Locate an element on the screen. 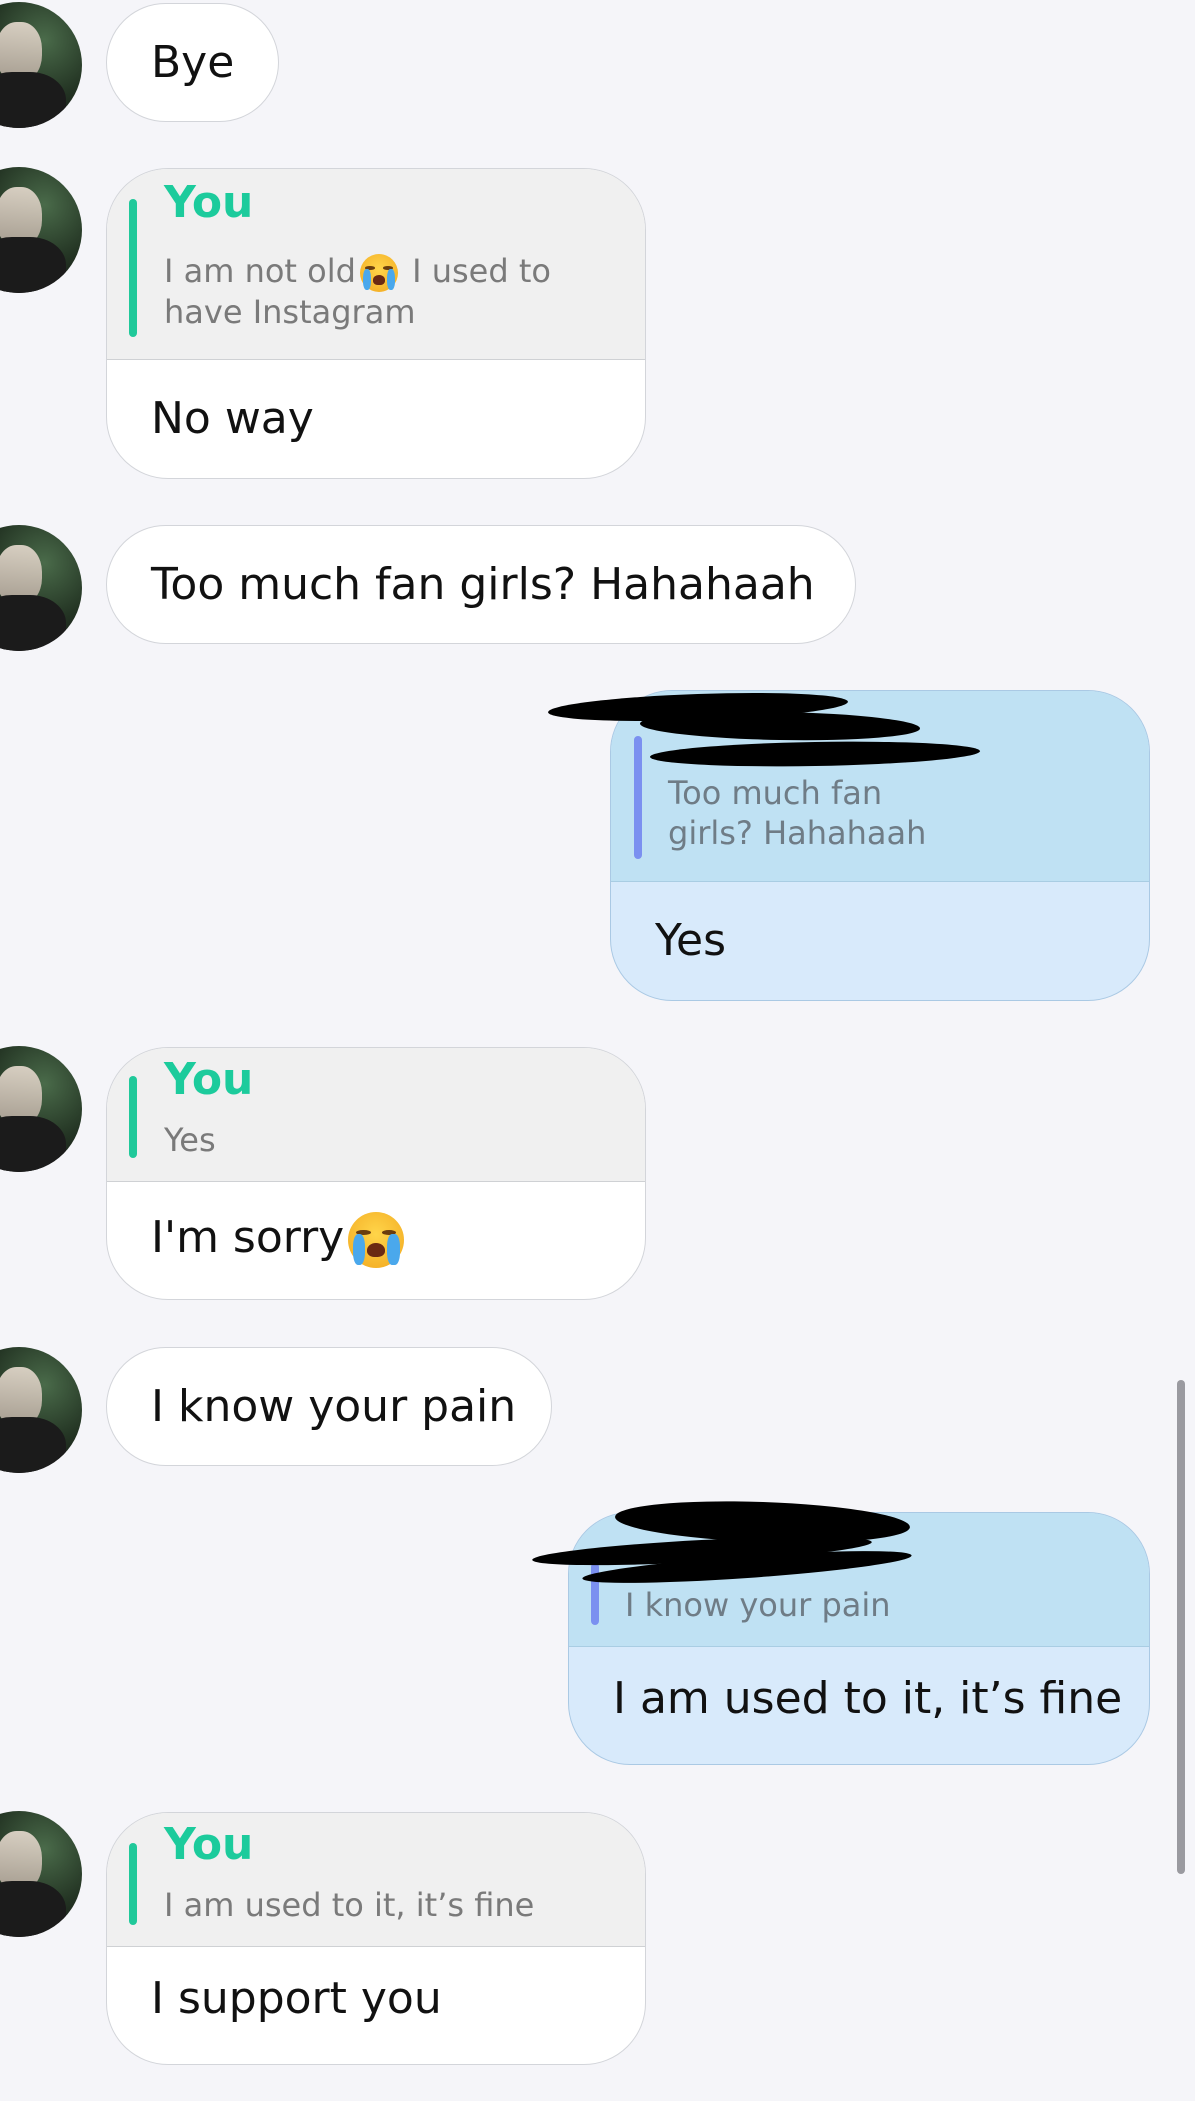  message-text: I support you is located at coordinates (296, 1998).